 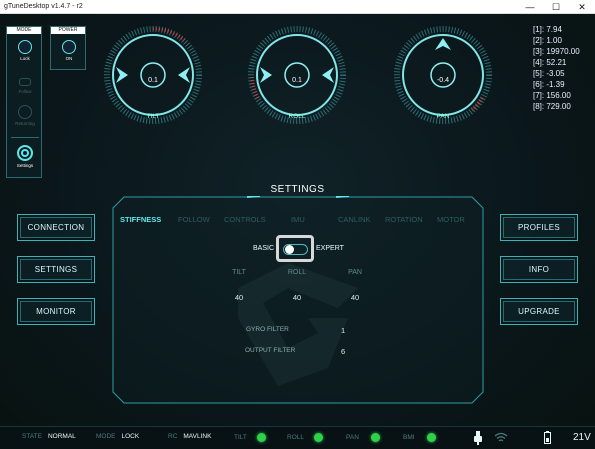 What do you see at coordinates (556, 7) in the screenshot?
I see `maximize-button: ☐` at bounding box center [556, 7].